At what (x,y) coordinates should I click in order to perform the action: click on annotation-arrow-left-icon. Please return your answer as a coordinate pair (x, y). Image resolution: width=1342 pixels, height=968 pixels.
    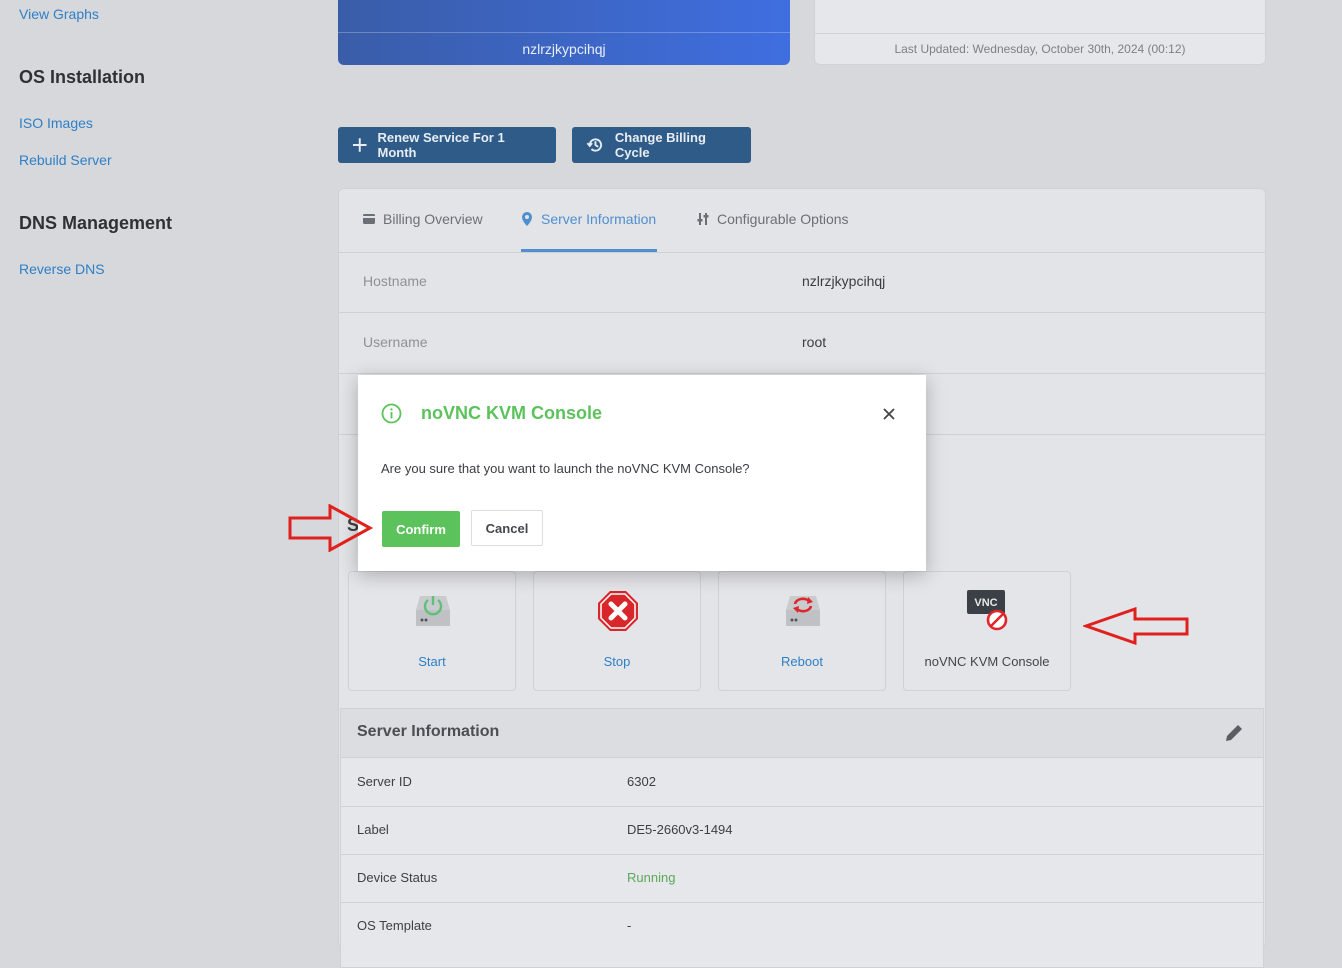
    Looking at the image, I should click on (1136, 626).